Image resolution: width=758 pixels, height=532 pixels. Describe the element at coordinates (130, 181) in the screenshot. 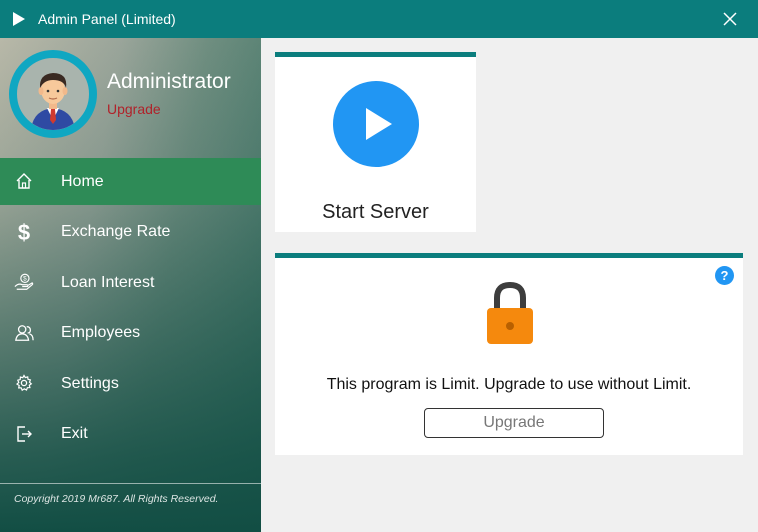

I see `sidebar-item-home: Home` at that location.